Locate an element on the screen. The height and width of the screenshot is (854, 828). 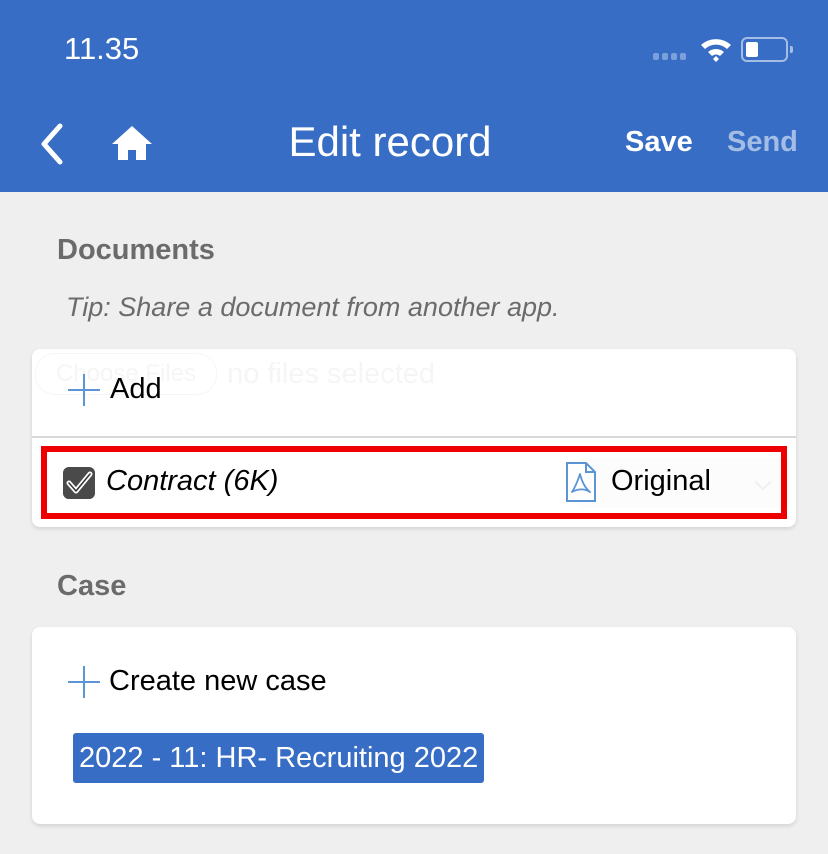
document-checkbox is located at coordinates (79, 483).